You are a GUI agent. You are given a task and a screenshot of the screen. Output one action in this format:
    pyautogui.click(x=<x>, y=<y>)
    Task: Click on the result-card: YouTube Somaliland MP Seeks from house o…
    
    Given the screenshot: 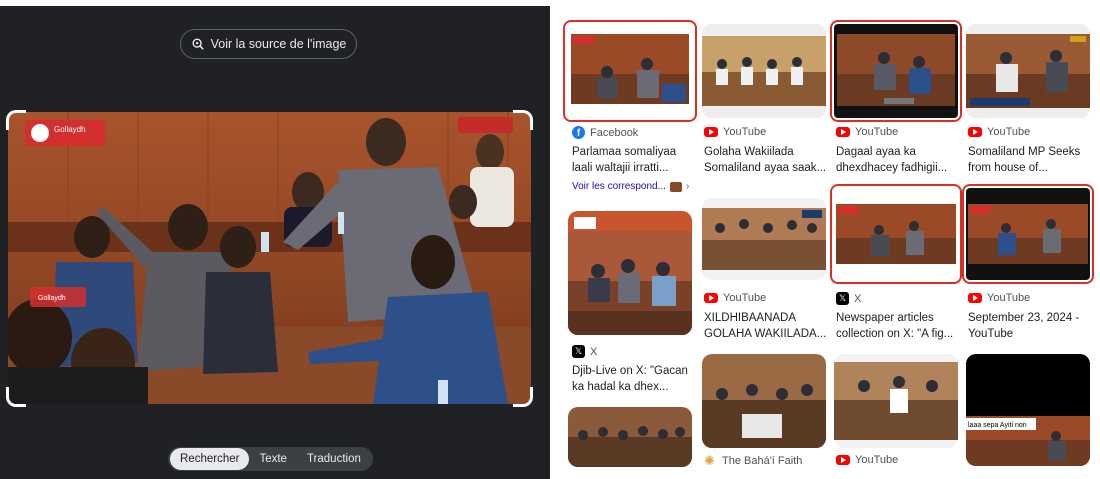 What is the action you would take?
    pyautogui.click(x=1032, y=100)
    